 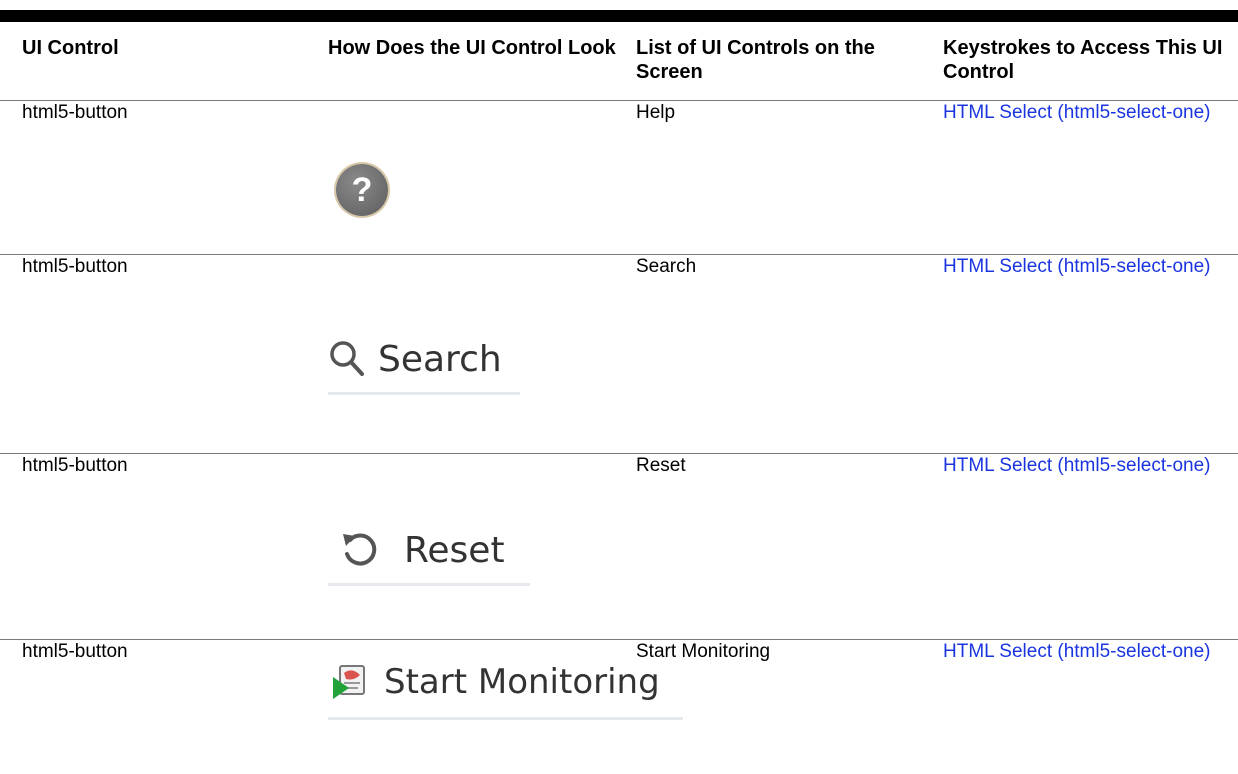 I want to click on list-item-label: Start Monitoring, so click(x=703, y=651).